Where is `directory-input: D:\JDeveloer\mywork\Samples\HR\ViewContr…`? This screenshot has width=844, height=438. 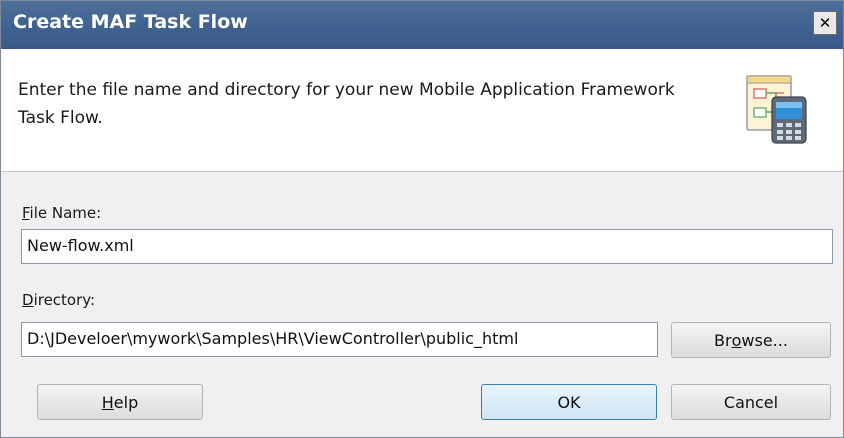 directory-input: D:\JDeveloer\mywork\Samples\HR\ViewContr… is located at coordinates (339, 339).